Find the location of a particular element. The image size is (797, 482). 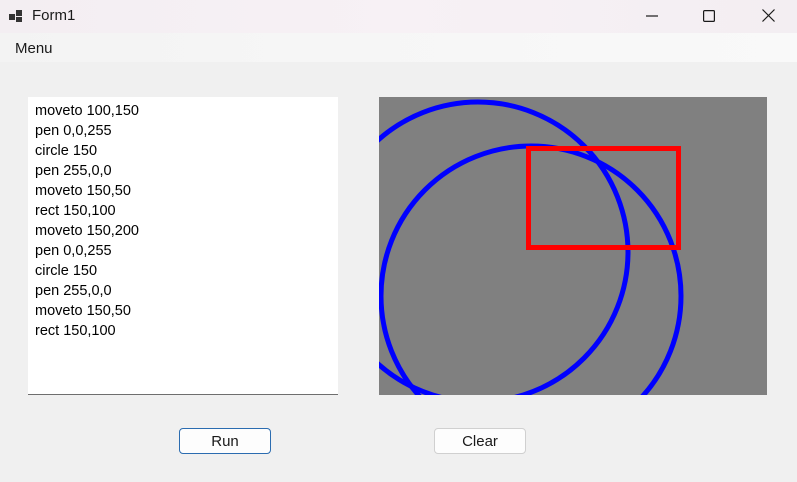

close-button is located at coordinates (768, 15).